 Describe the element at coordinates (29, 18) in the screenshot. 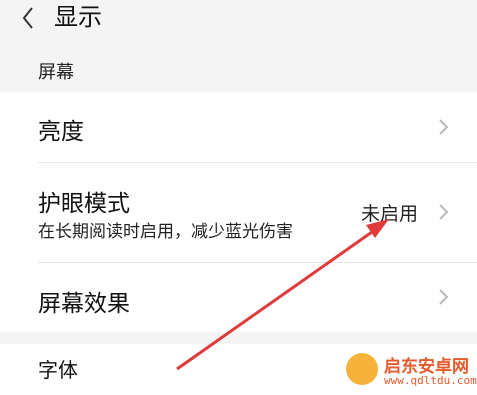

I see `back-chevron-icon` at that location.